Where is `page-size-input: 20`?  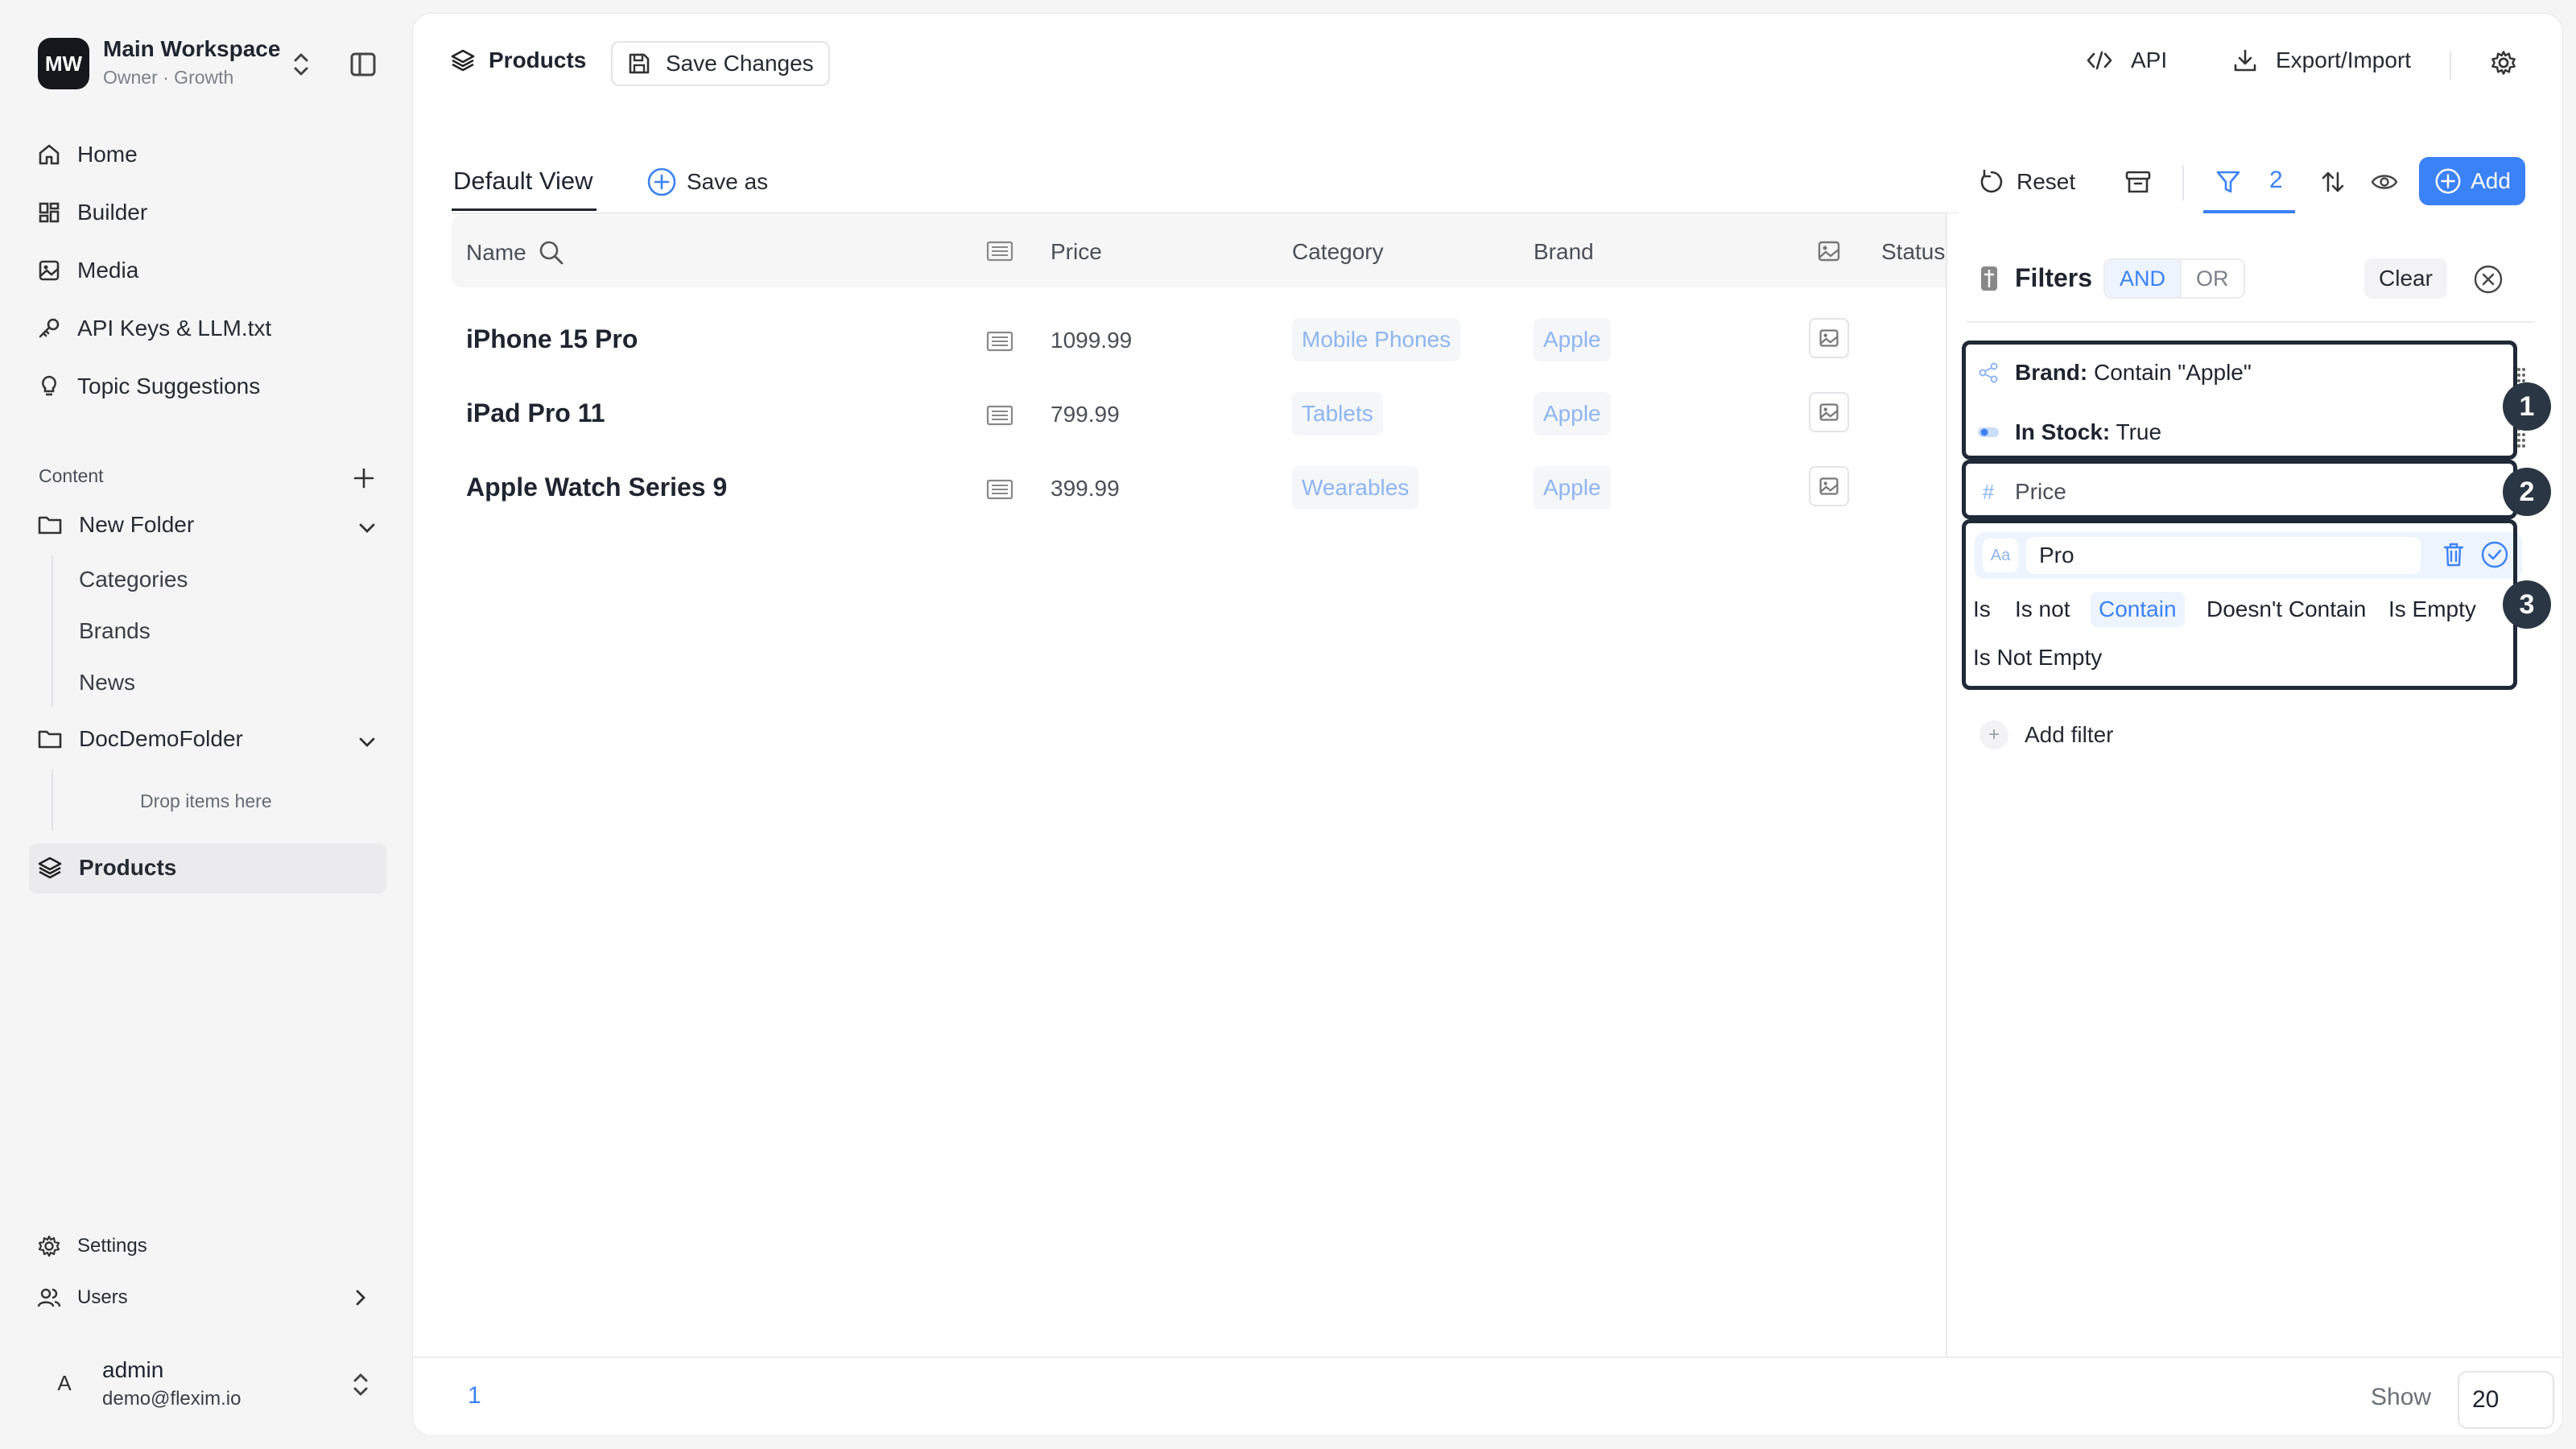 page-size-input: 20 is located at coordinates (2506, 1400).